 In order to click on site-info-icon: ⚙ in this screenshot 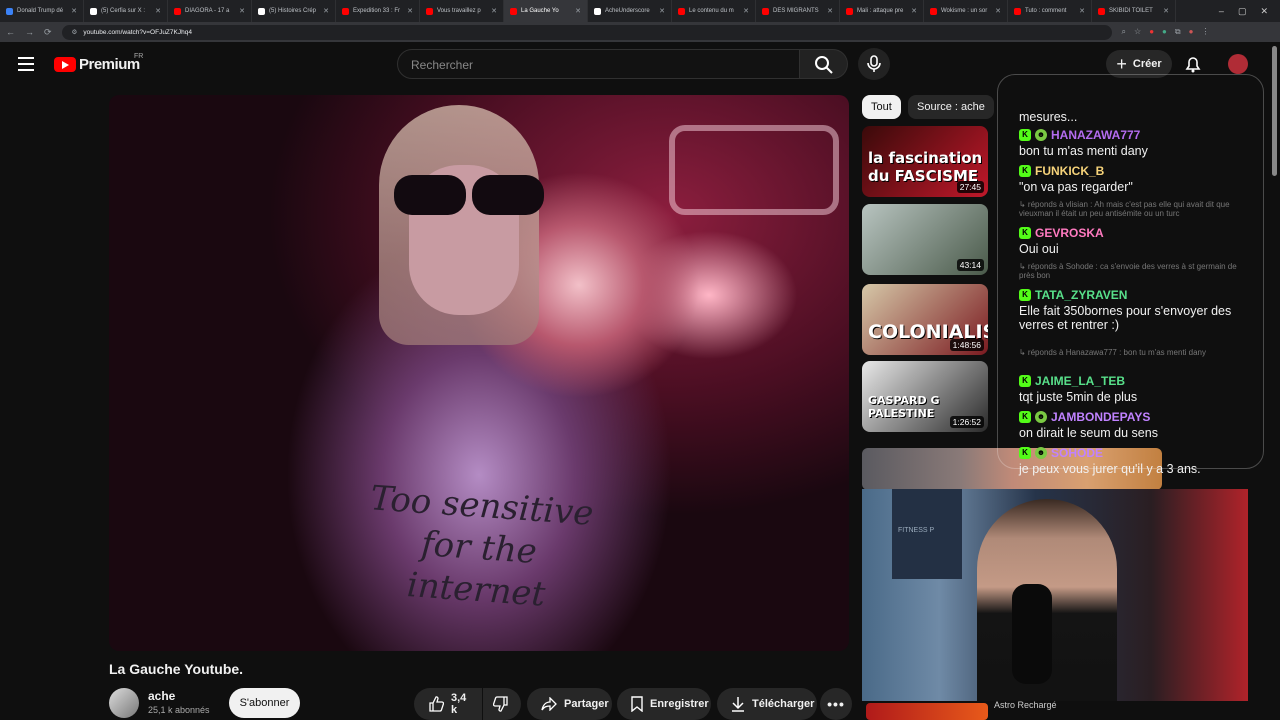, I will do `click(75, 32)`.